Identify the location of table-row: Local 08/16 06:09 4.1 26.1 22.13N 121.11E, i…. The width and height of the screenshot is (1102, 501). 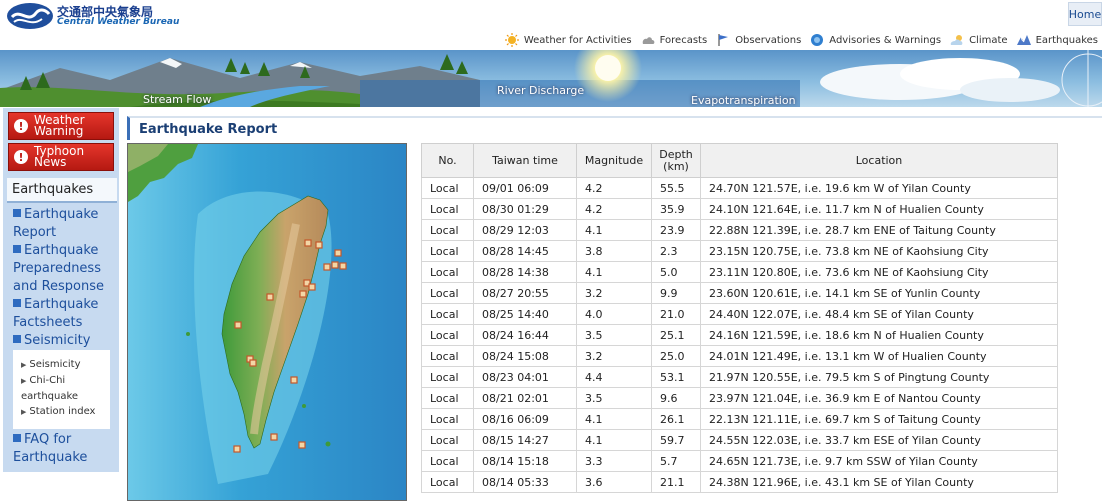
(739, 419).